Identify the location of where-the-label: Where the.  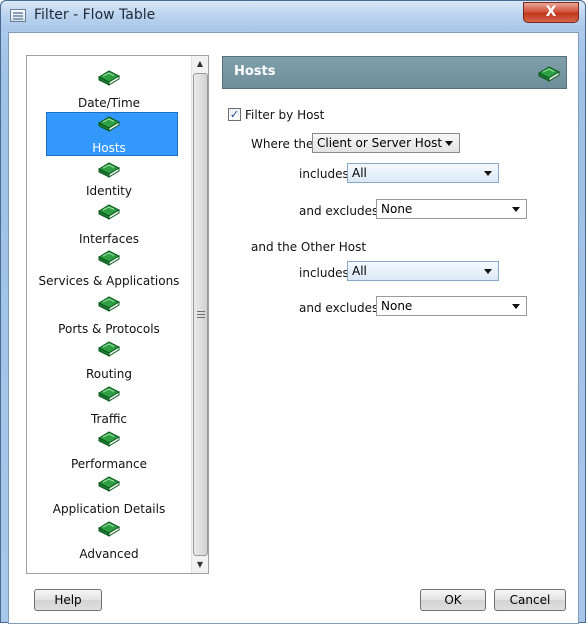
(282, 144).